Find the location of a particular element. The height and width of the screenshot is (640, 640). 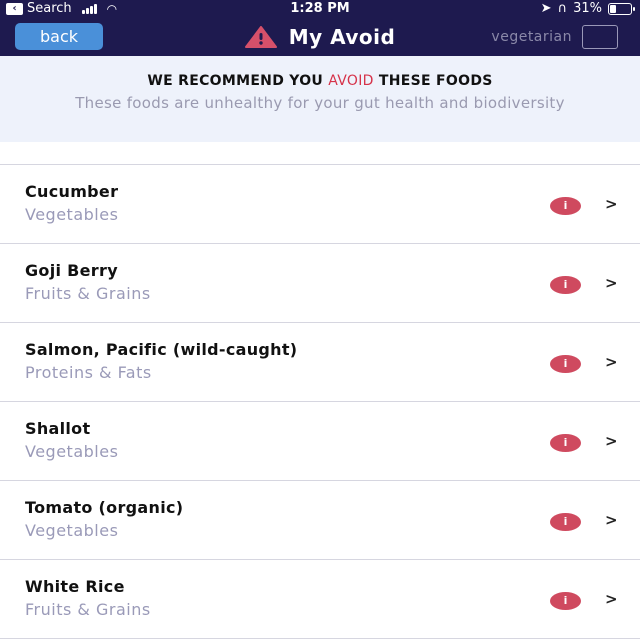

status-right: ➤ ∩ 31% is located at coordinates (587, 8).